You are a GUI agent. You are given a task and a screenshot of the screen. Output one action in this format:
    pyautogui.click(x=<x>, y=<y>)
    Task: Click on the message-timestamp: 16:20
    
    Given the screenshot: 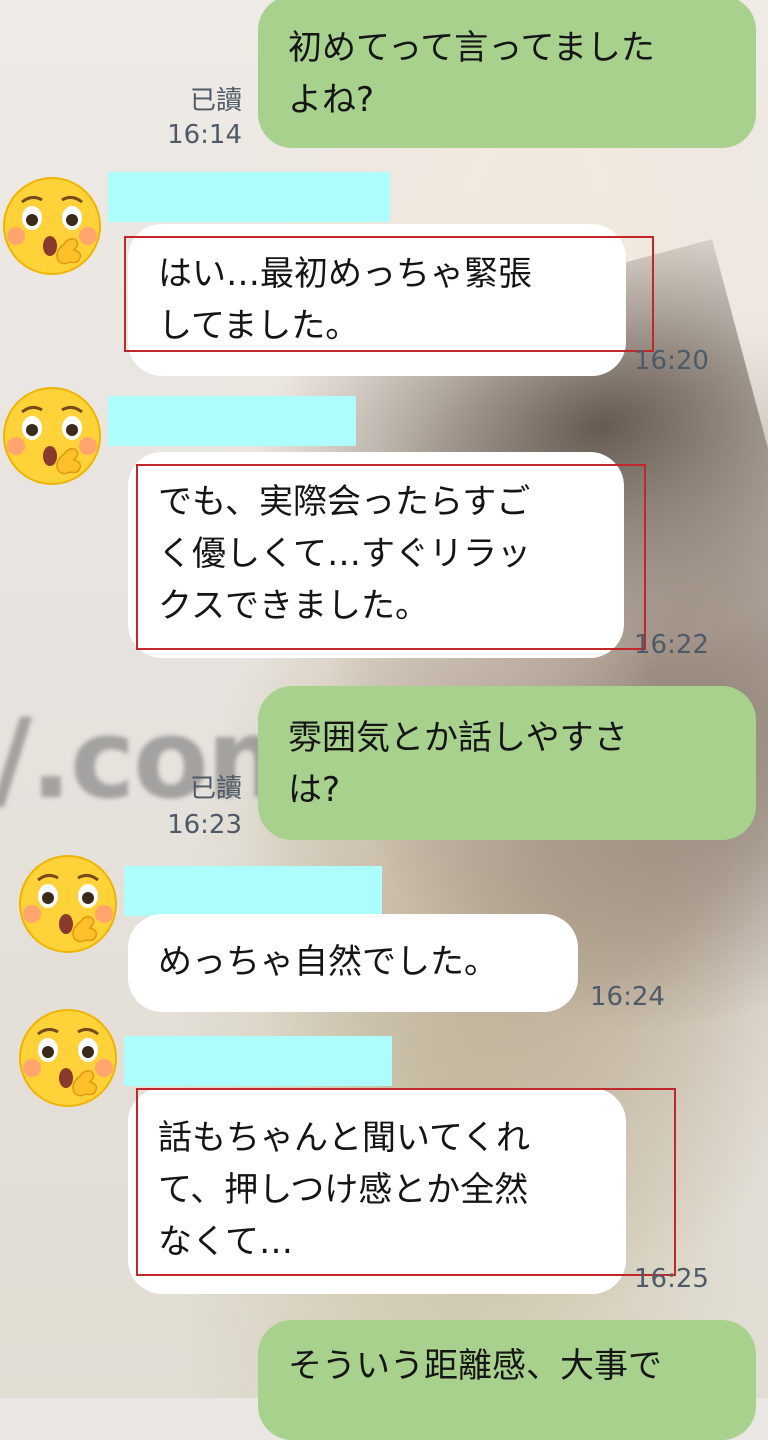 What is the action you would take?
    pyautogui.click(x=671, y=361)
    